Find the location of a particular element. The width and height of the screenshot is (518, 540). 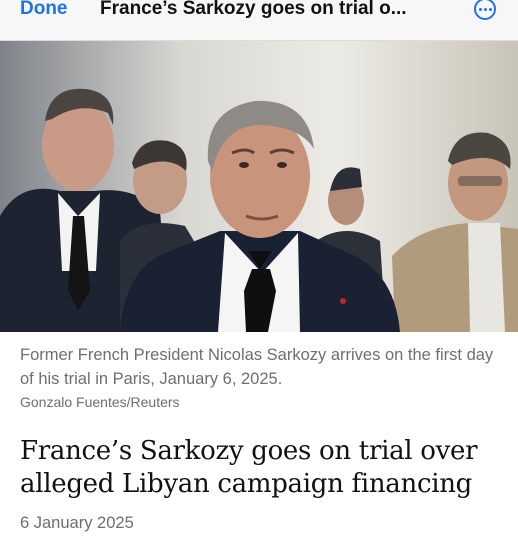

ellipsis-circle-icon is located at coordinates (485, 10).